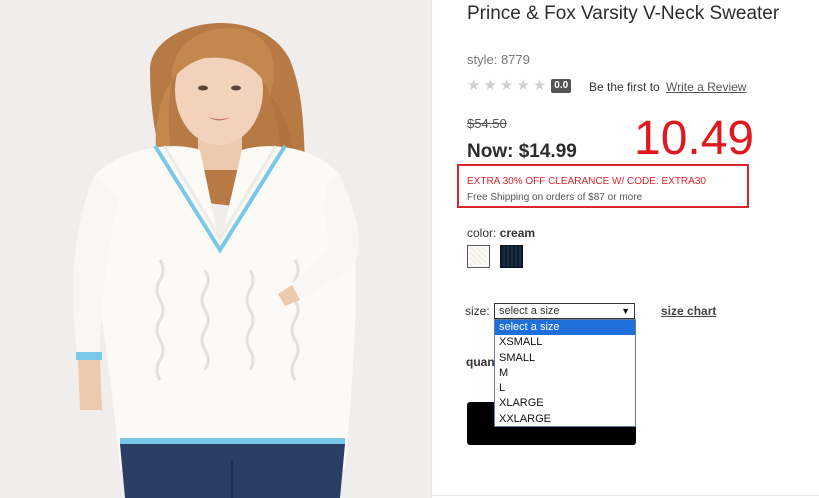 Image resolution: width=819 pixels, height=498 pixels. I want to click on original-price: $54.50, so click(487, 123).